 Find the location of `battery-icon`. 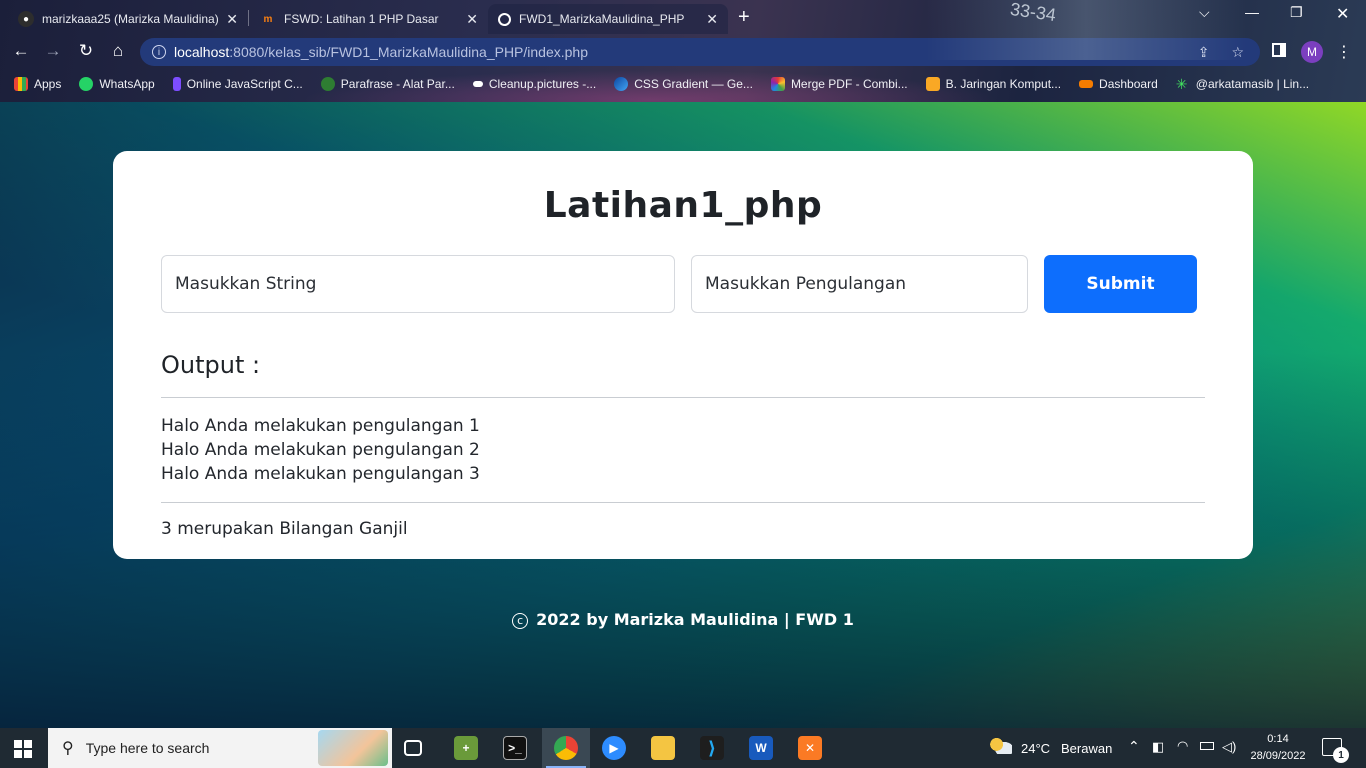

battery-icon is located at coordinates (1207, 746).